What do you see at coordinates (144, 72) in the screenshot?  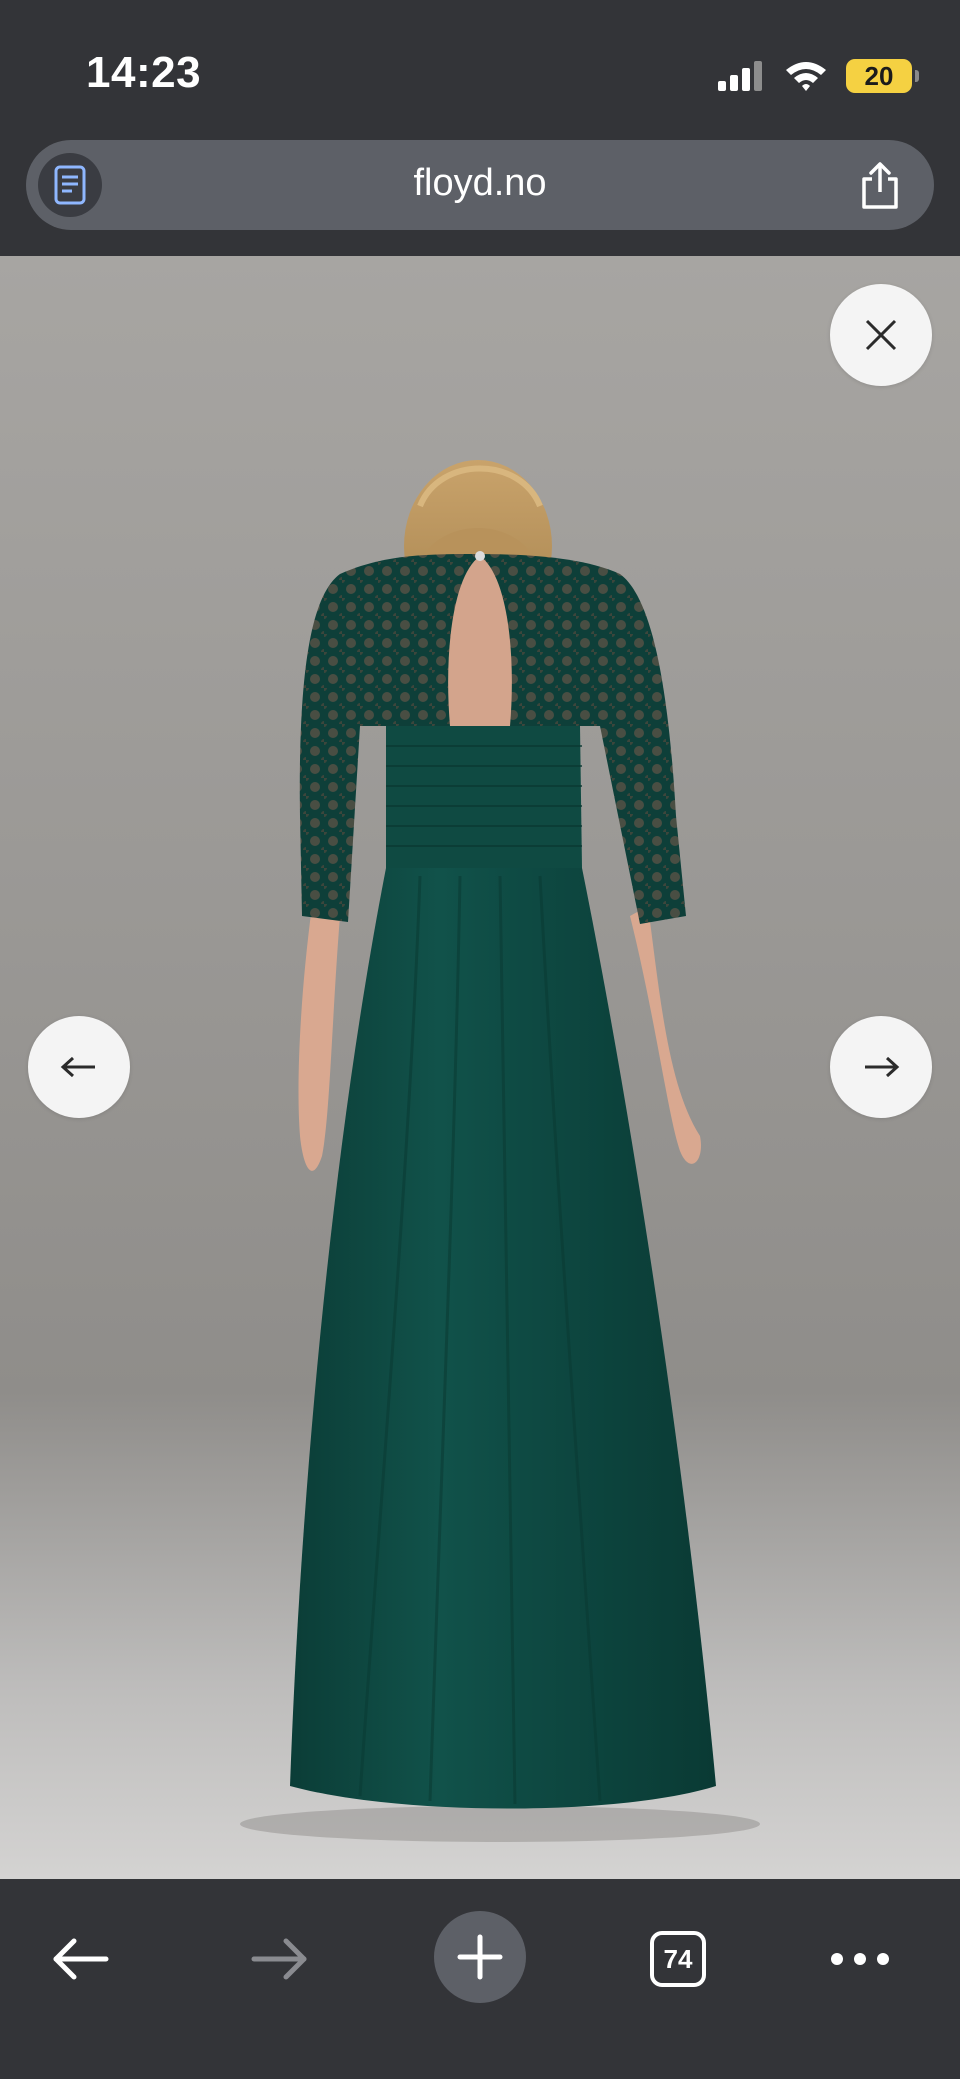 I see `status-time: 14:23` at bounding box center [144, 72].